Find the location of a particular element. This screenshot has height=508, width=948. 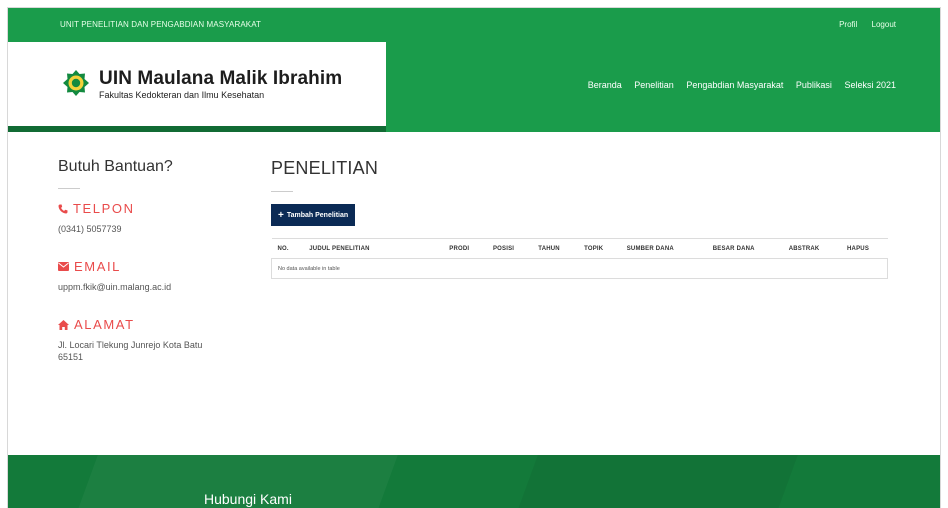

sidebar-divider is located at coordinates (69, 188).